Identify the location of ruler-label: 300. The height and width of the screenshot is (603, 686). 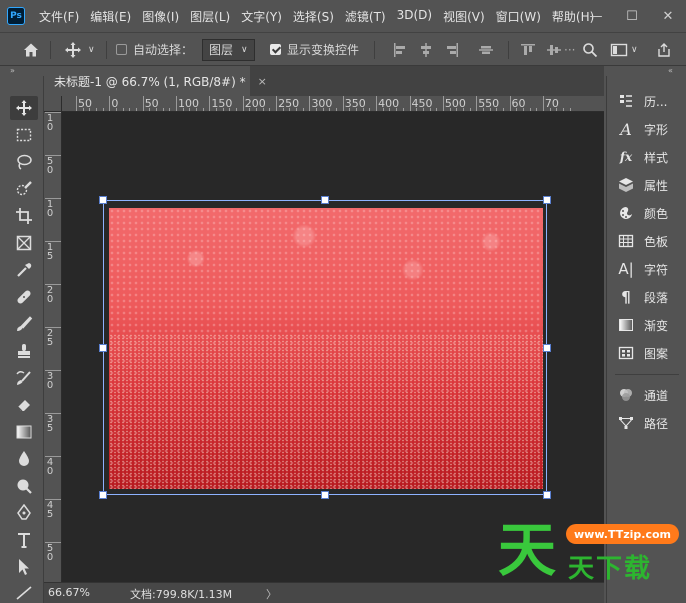
(322, 103).